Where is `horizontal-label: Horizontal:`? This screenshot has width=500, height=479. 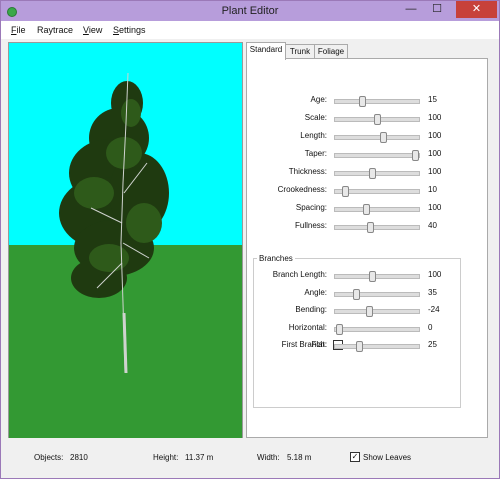
horizontal-label: Horizontal: is located at coordinates (307, 327).